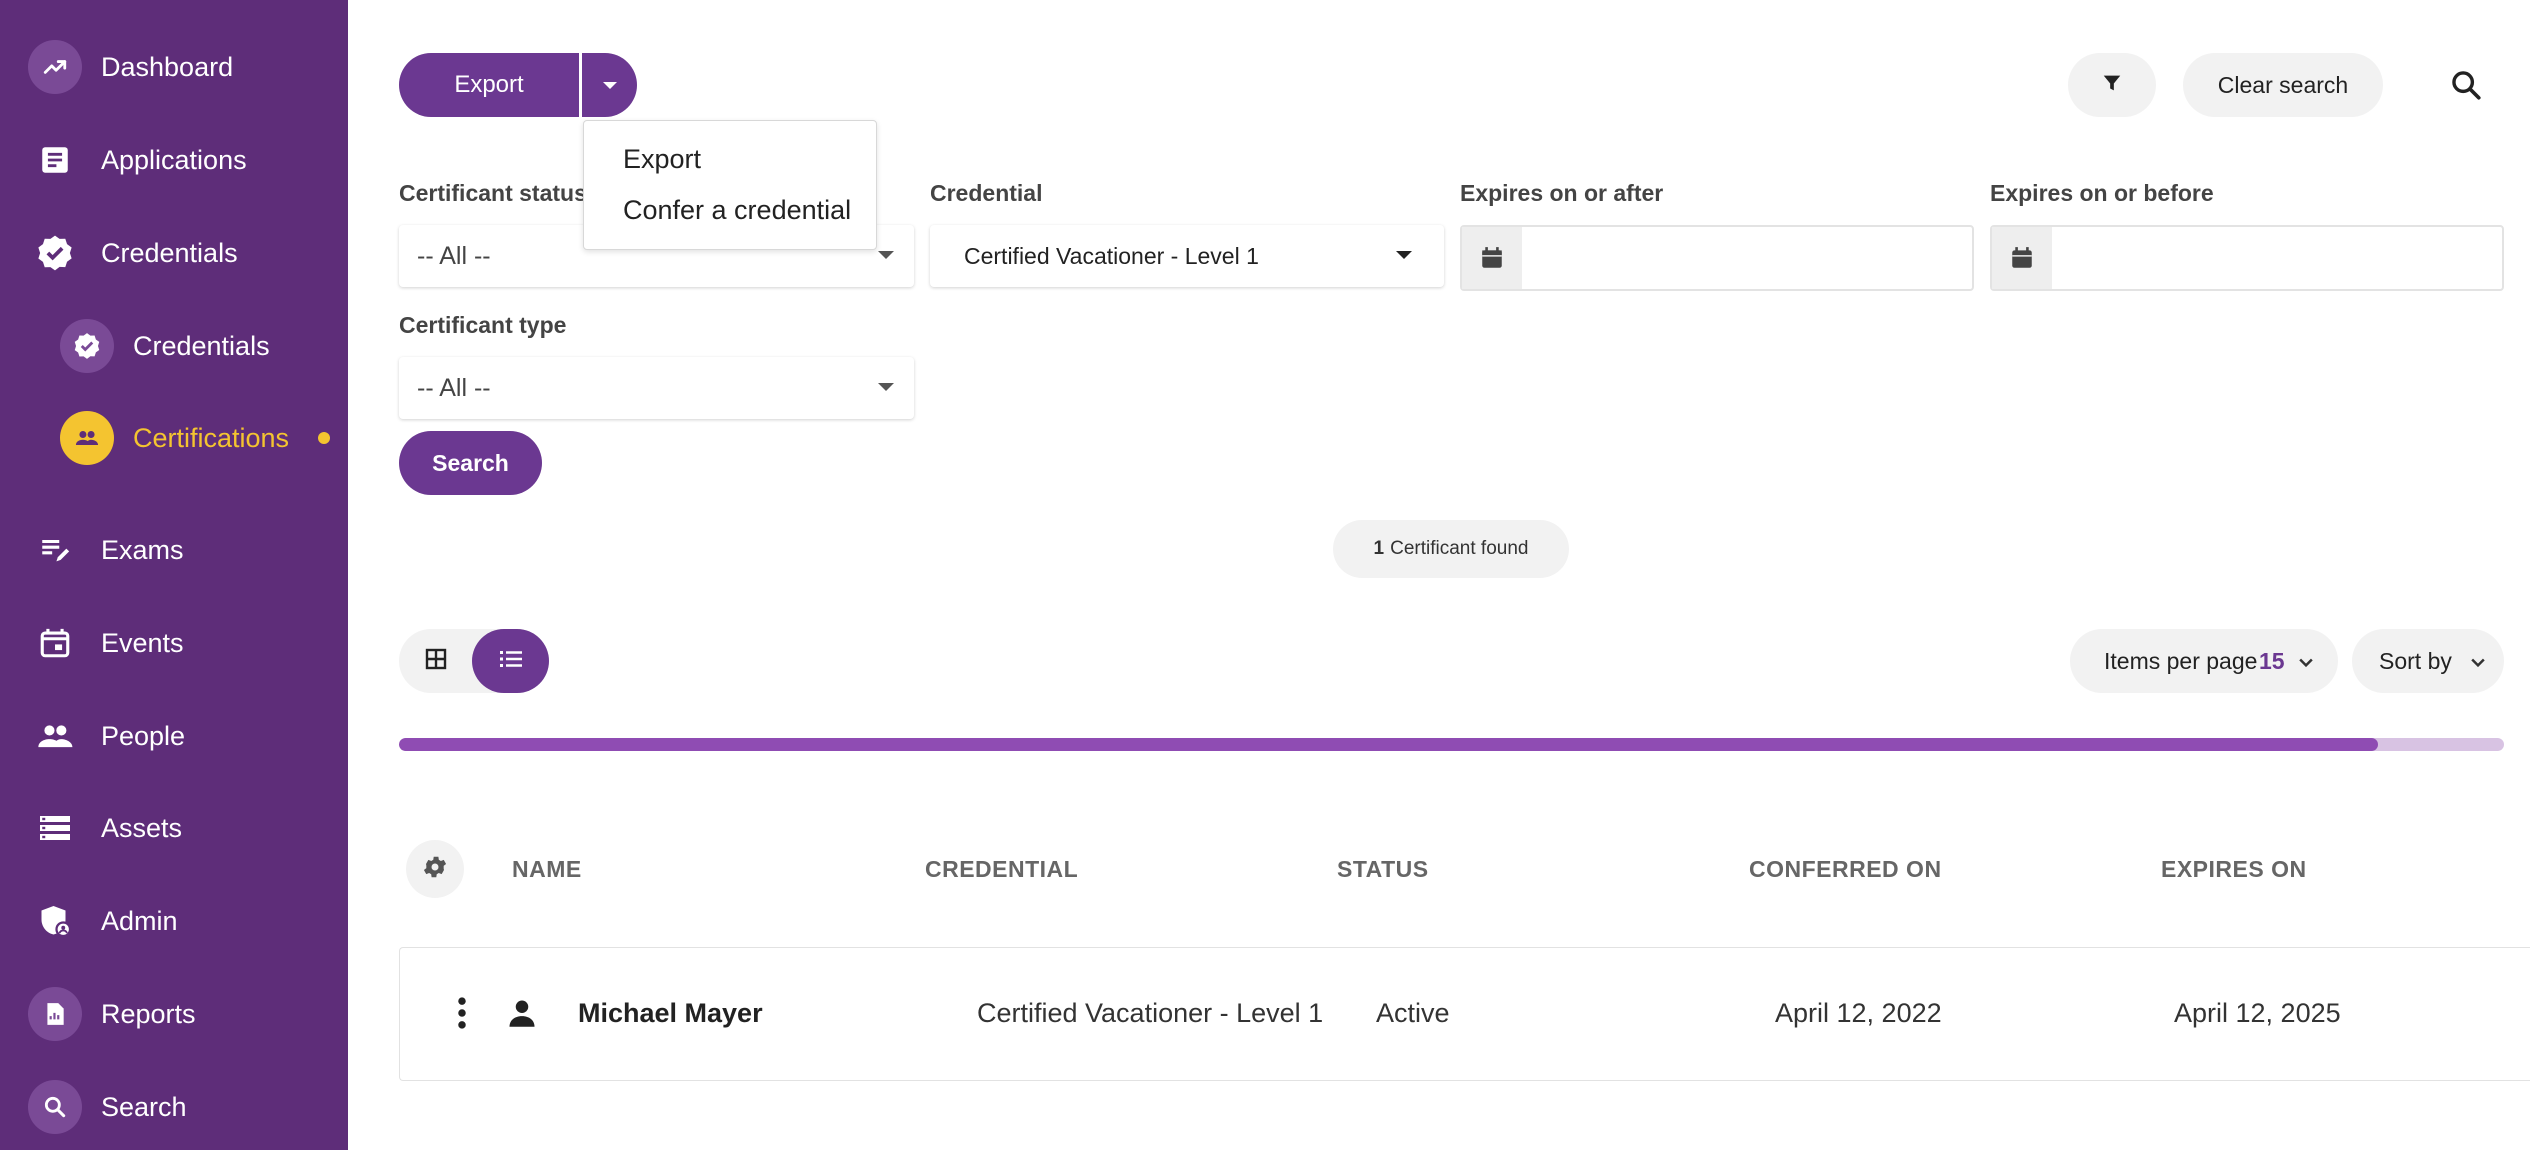  Describe the element at coordinates (2257, 1013) in the screenshot. I see `row-expires-on: April 12, 2025` at that location.